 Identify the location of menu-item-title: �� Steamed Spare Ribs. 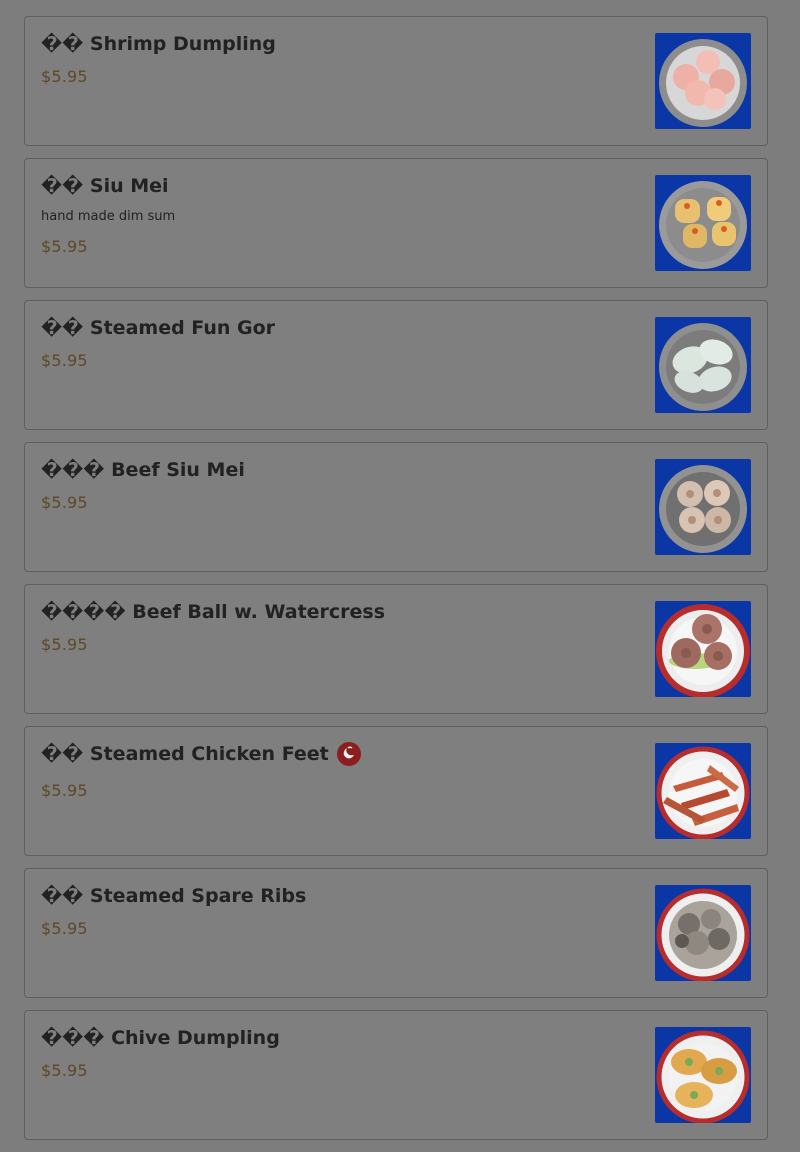
(174, 896).